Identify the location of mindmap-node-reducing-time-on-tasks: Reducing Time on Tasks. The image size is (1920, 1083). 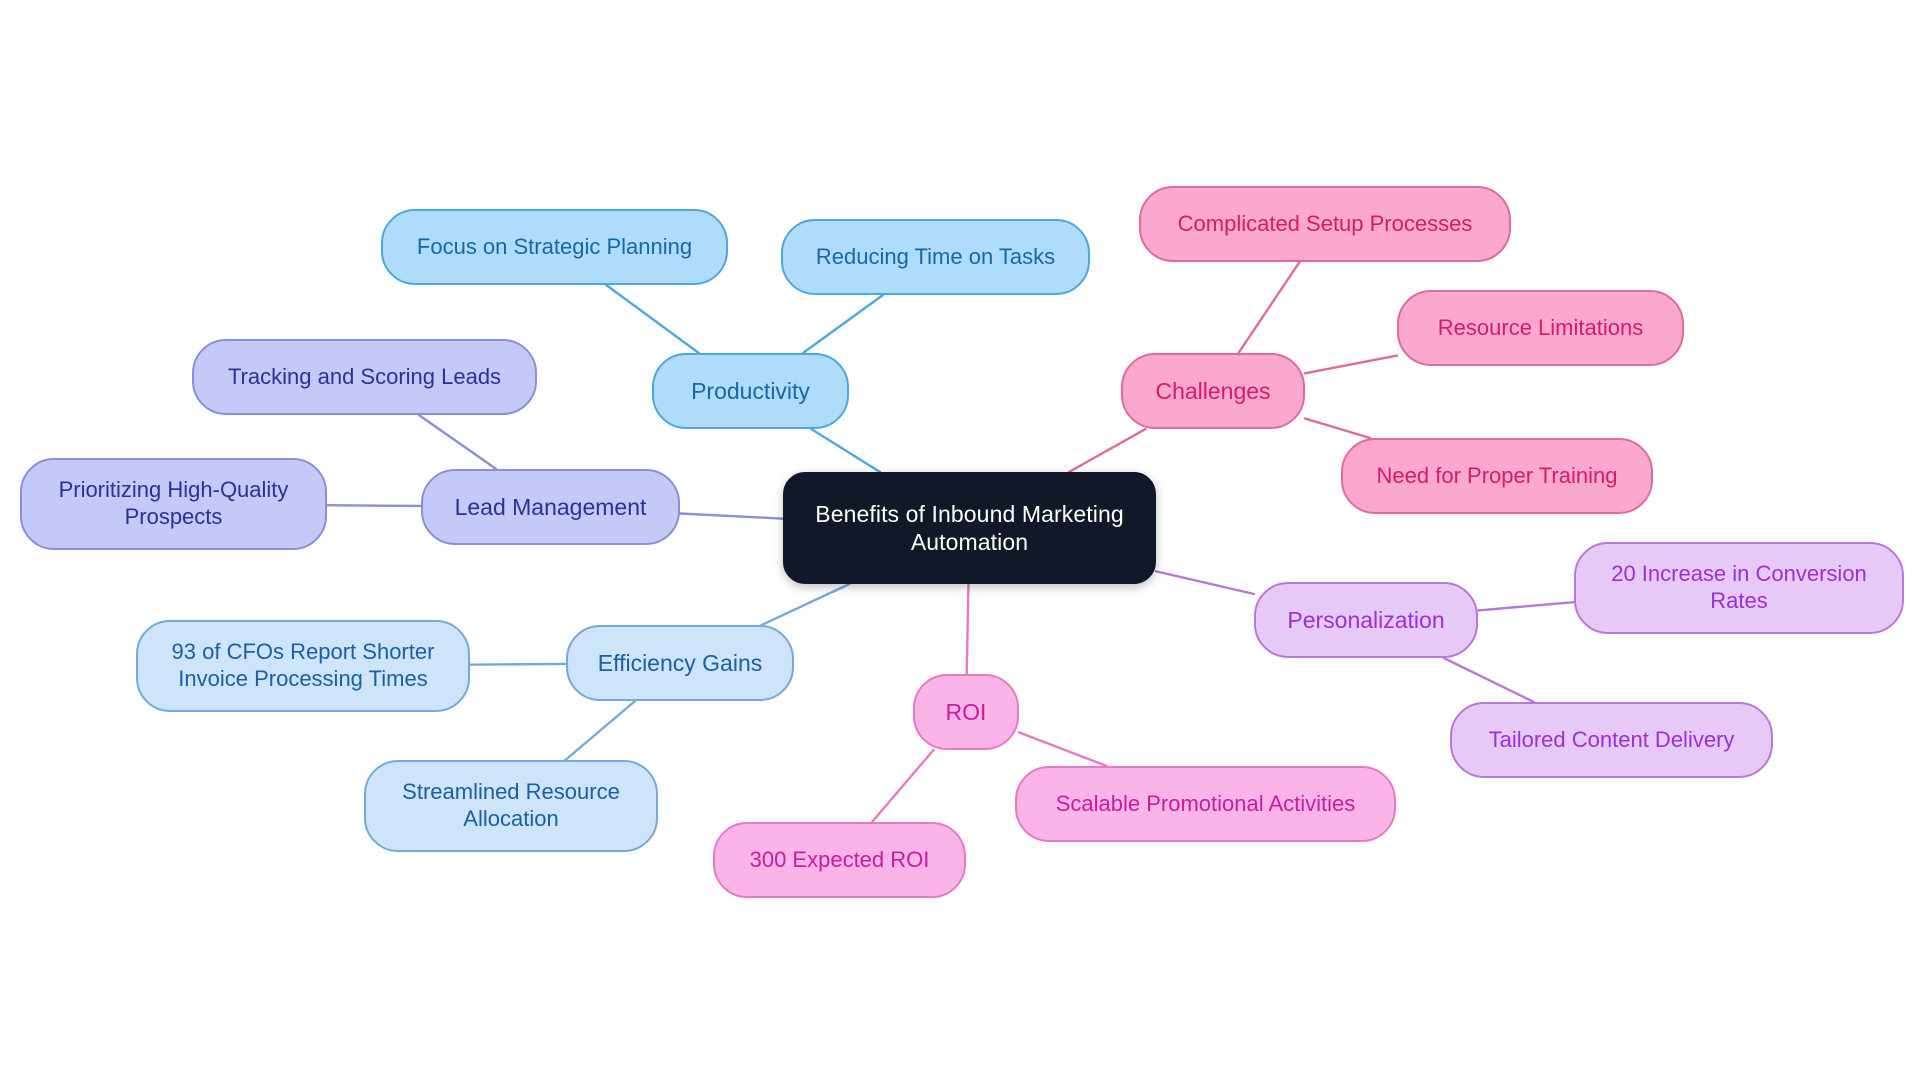
(935, 257).